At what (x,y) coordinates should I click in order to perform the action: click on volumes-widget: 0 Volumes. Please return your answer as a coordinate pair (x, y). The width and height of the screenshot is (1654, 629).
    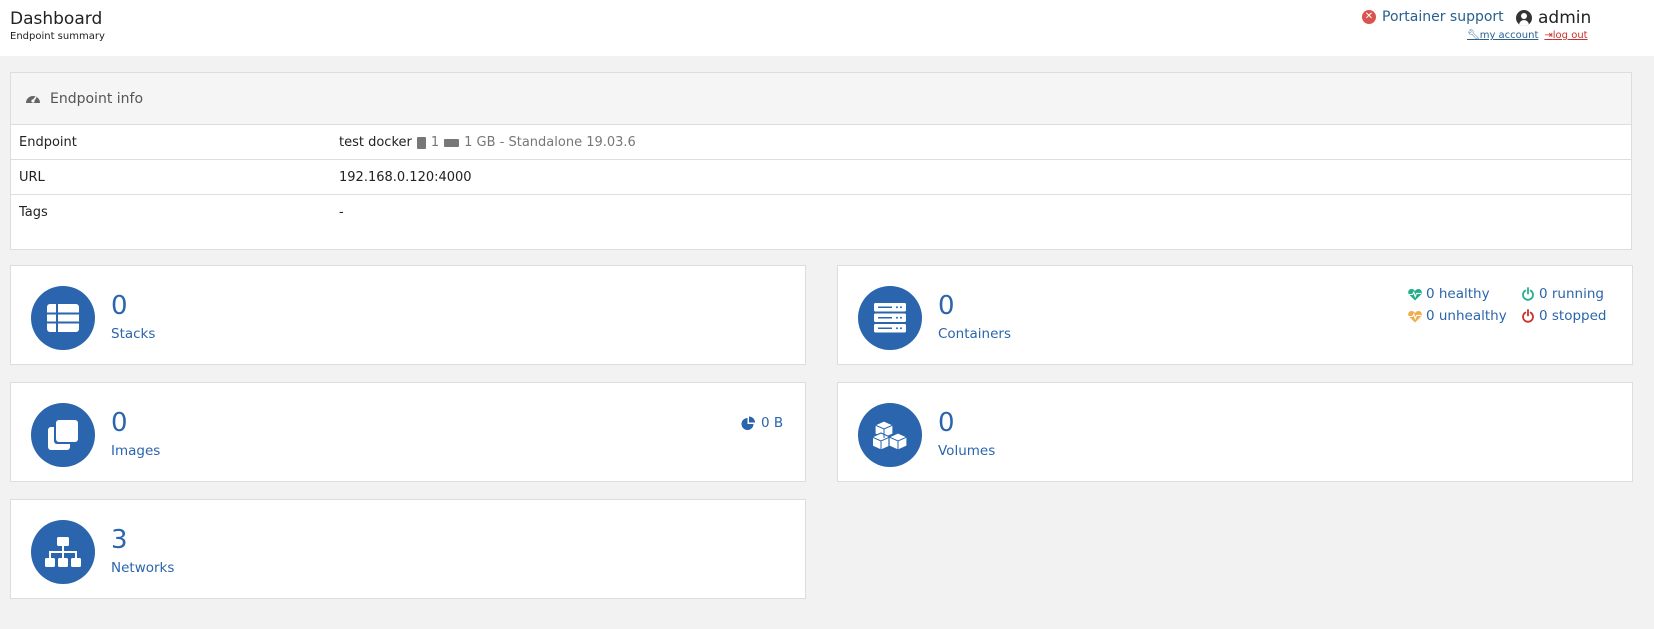
    Looking at the image, I should click on (1235, 432).